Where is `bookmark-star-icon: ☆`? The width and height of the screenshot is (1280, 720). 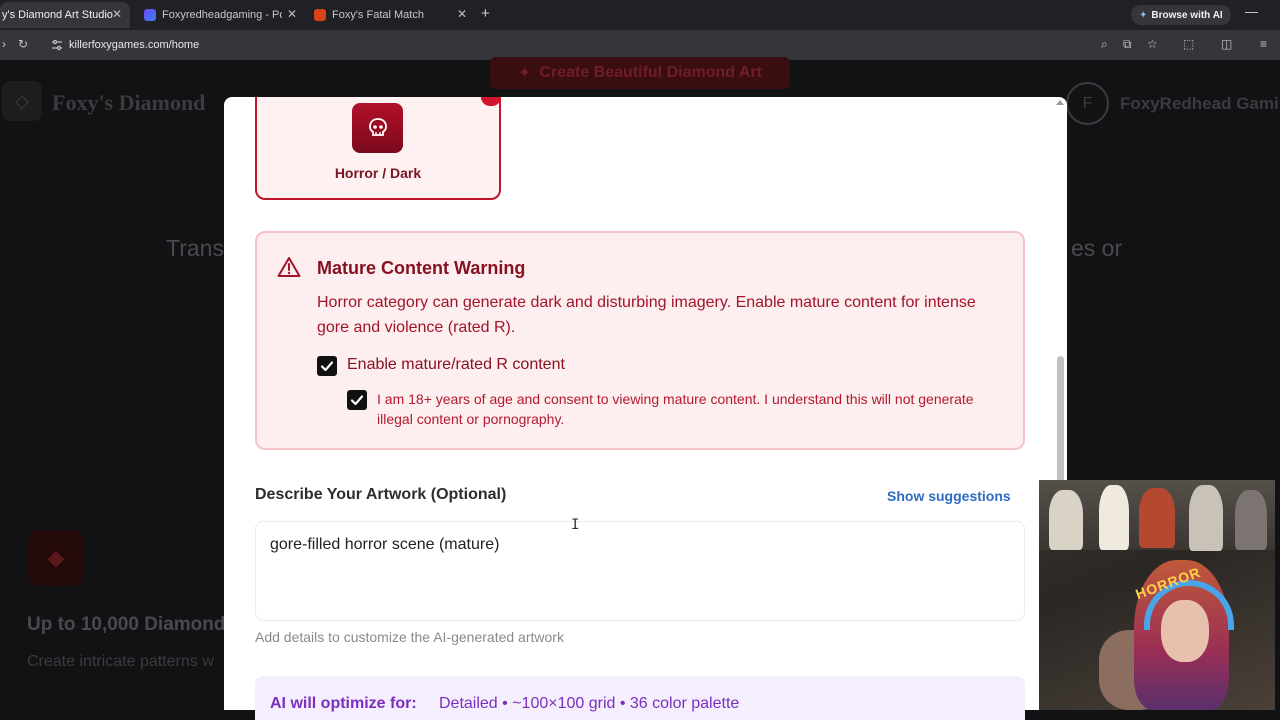 bookmark-star-icon: ☆ is located at coordinates (1152, 44).